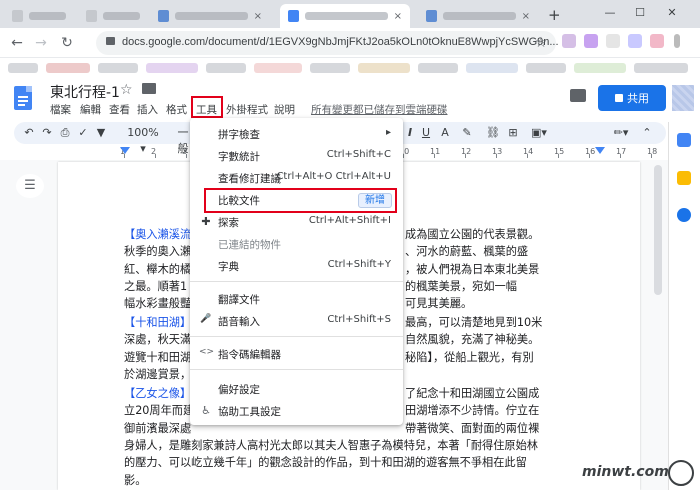 The width and height of the screenshot is (700, 490). Describe the element at coordinates (625, 472) in the screenshot. I see `watermark-logo: minwt.com` at that location.